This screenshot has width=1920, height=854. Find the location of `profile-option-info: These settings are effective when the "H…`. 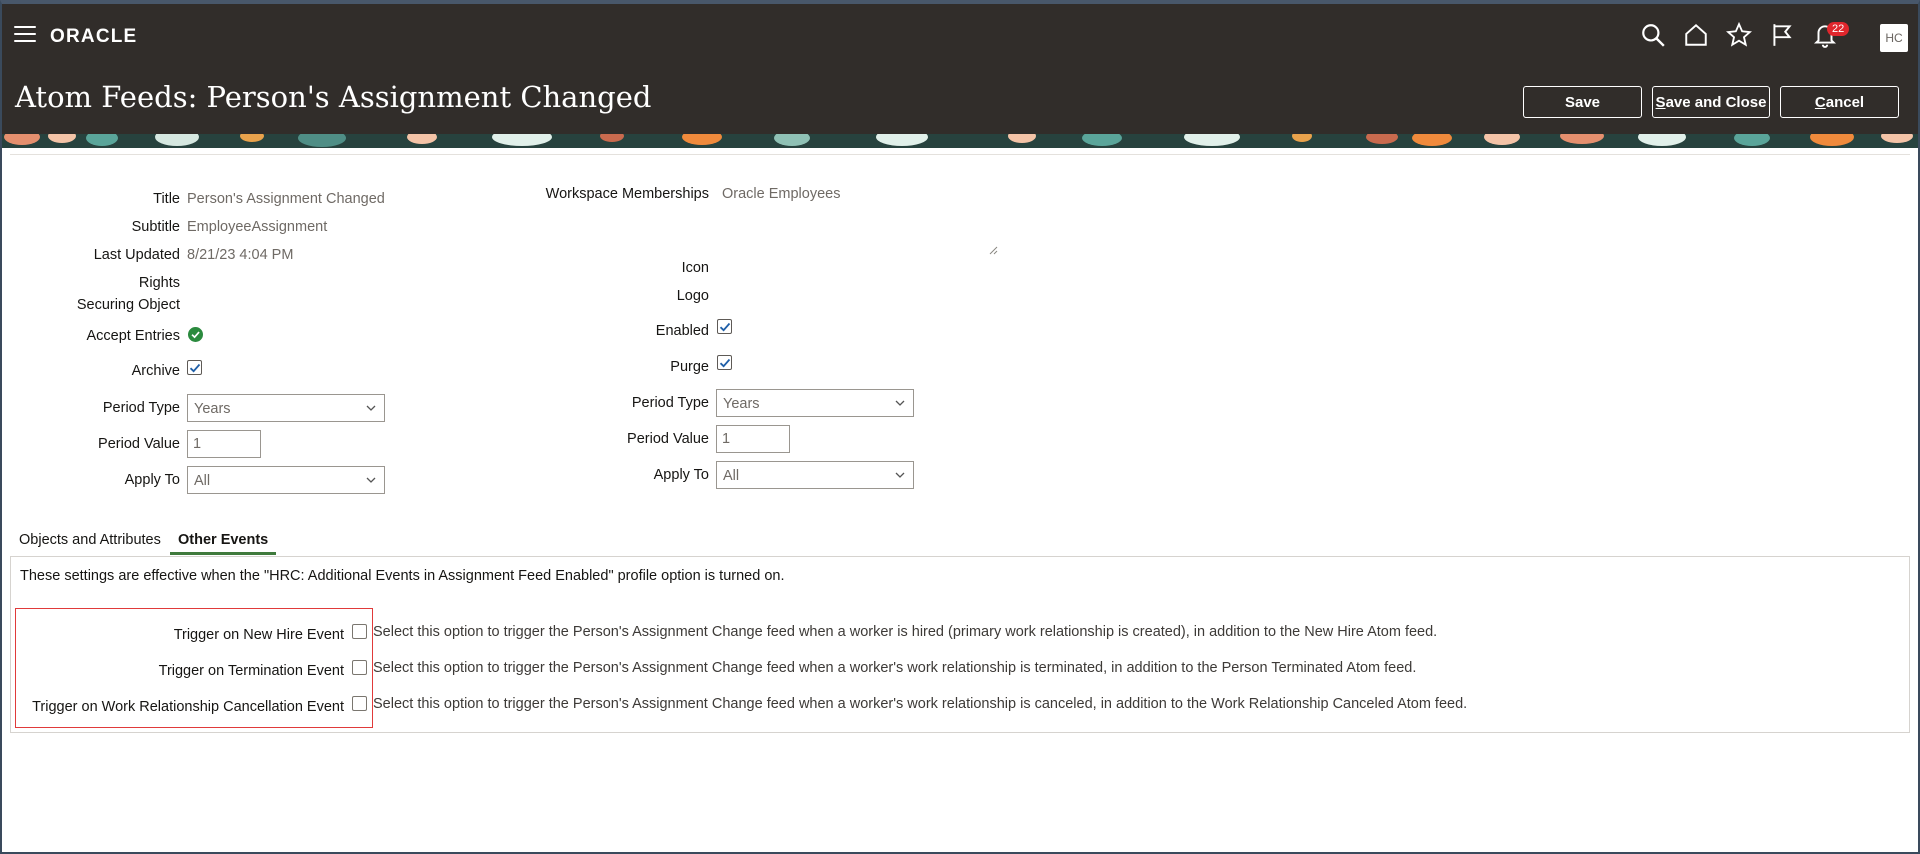

profile-option-info: These settings are effective when the "H… is located at coordinates (402, 576).